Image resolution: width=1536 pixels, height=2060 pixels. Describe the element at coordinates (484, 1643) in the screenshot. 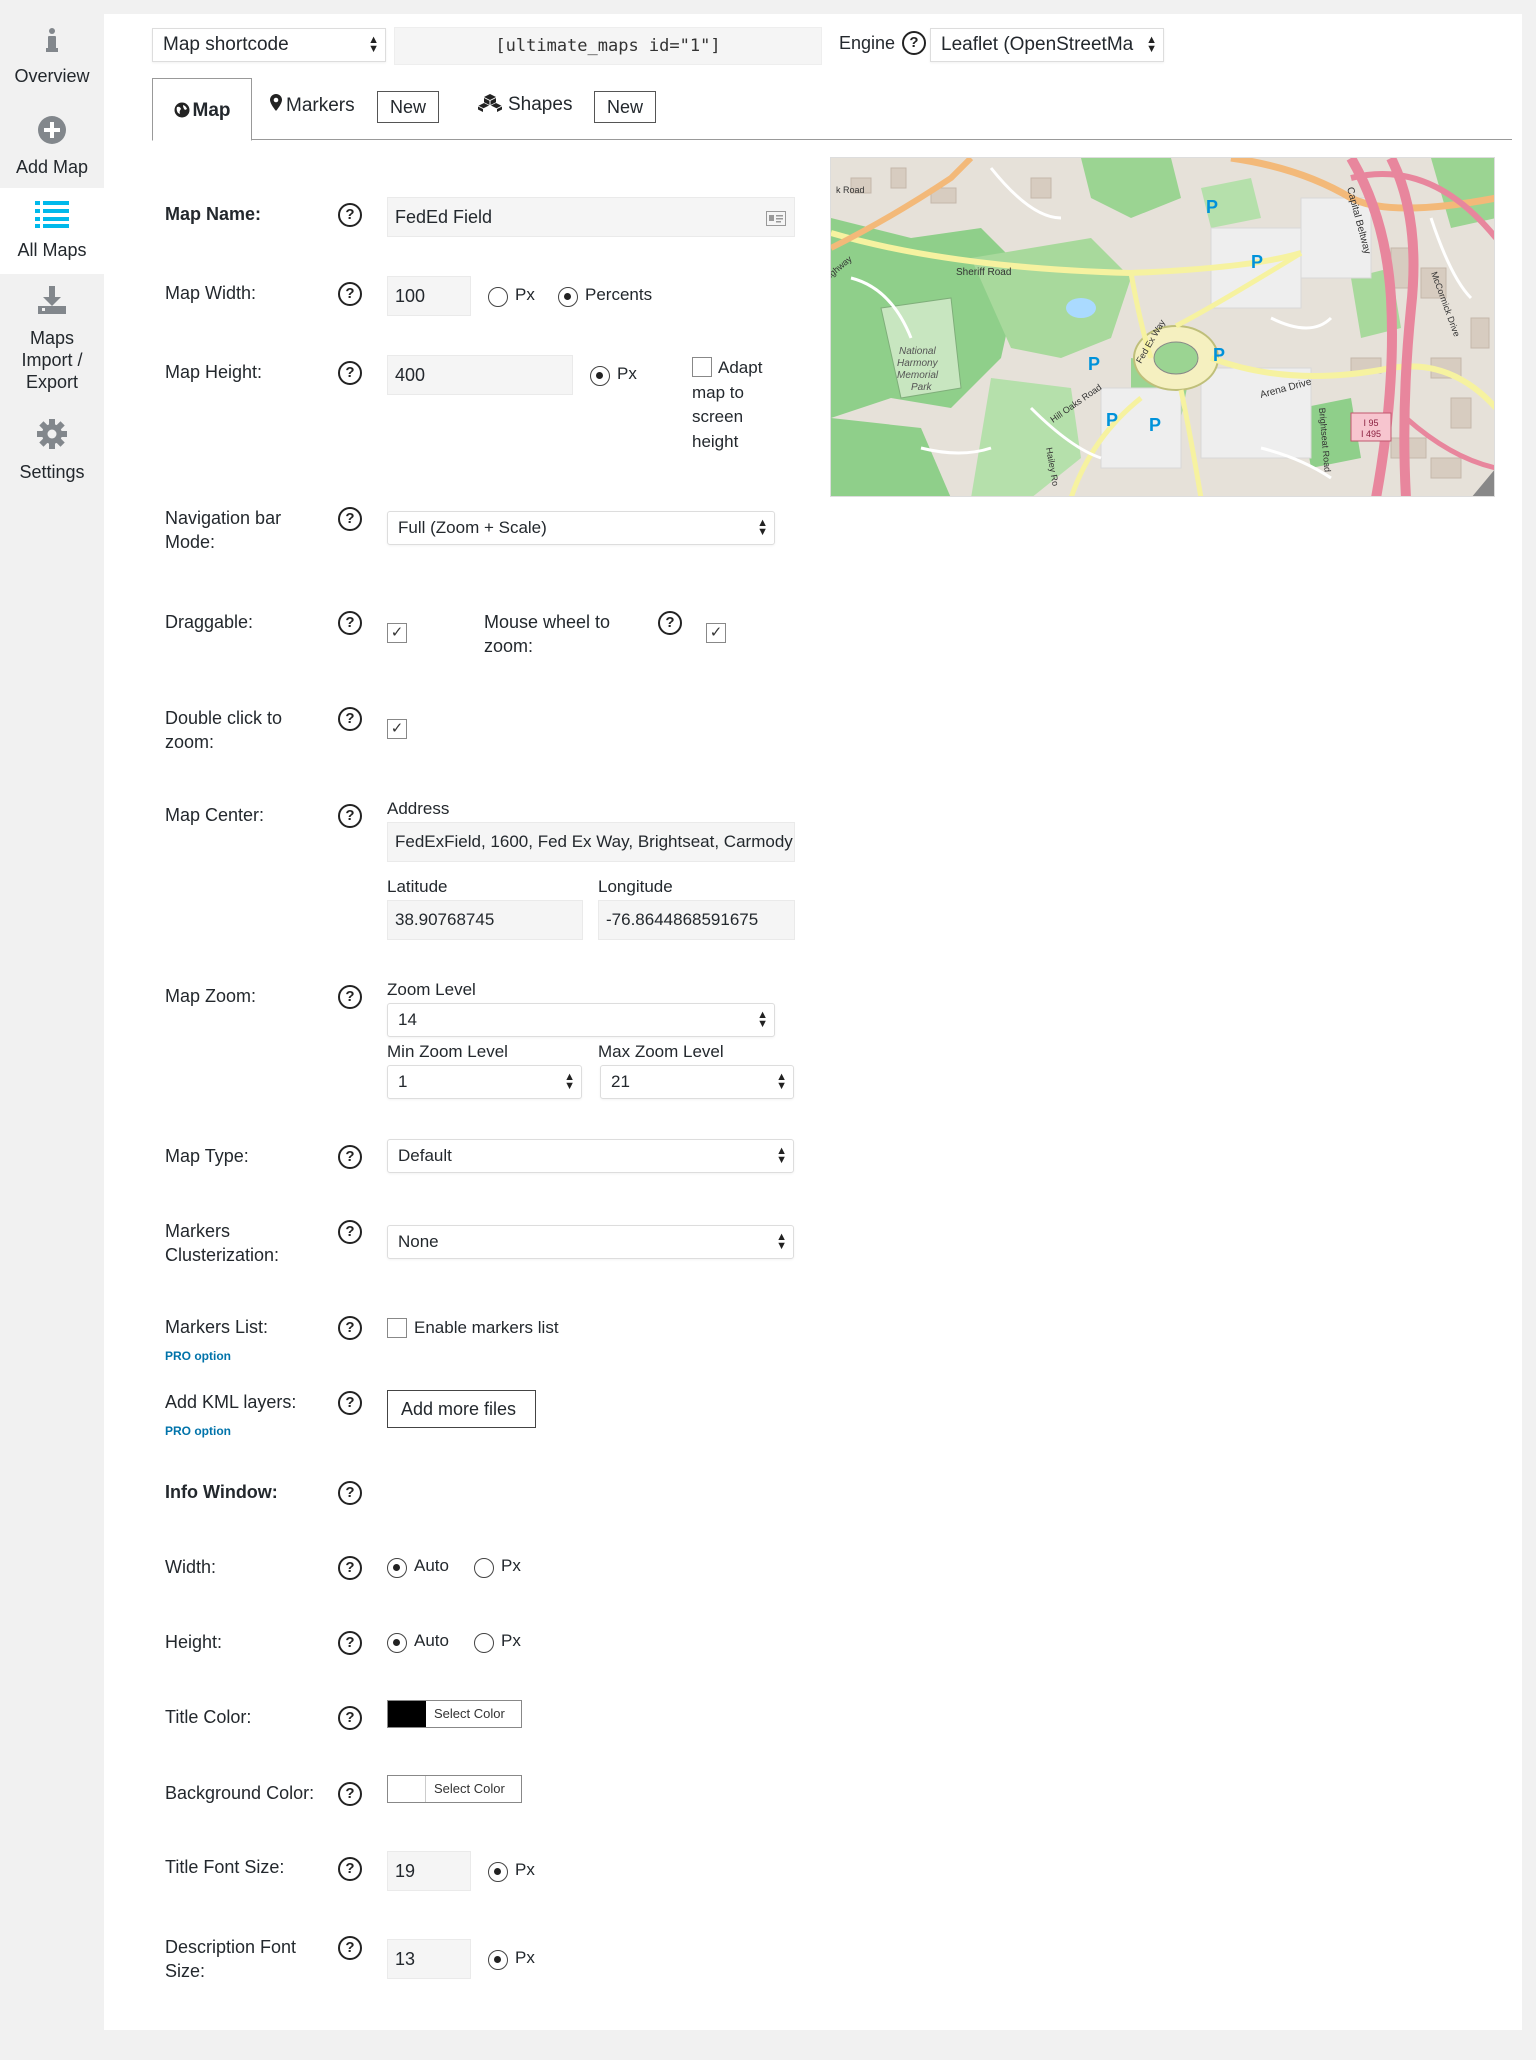

I see `iw-height-px-radio` at that location.